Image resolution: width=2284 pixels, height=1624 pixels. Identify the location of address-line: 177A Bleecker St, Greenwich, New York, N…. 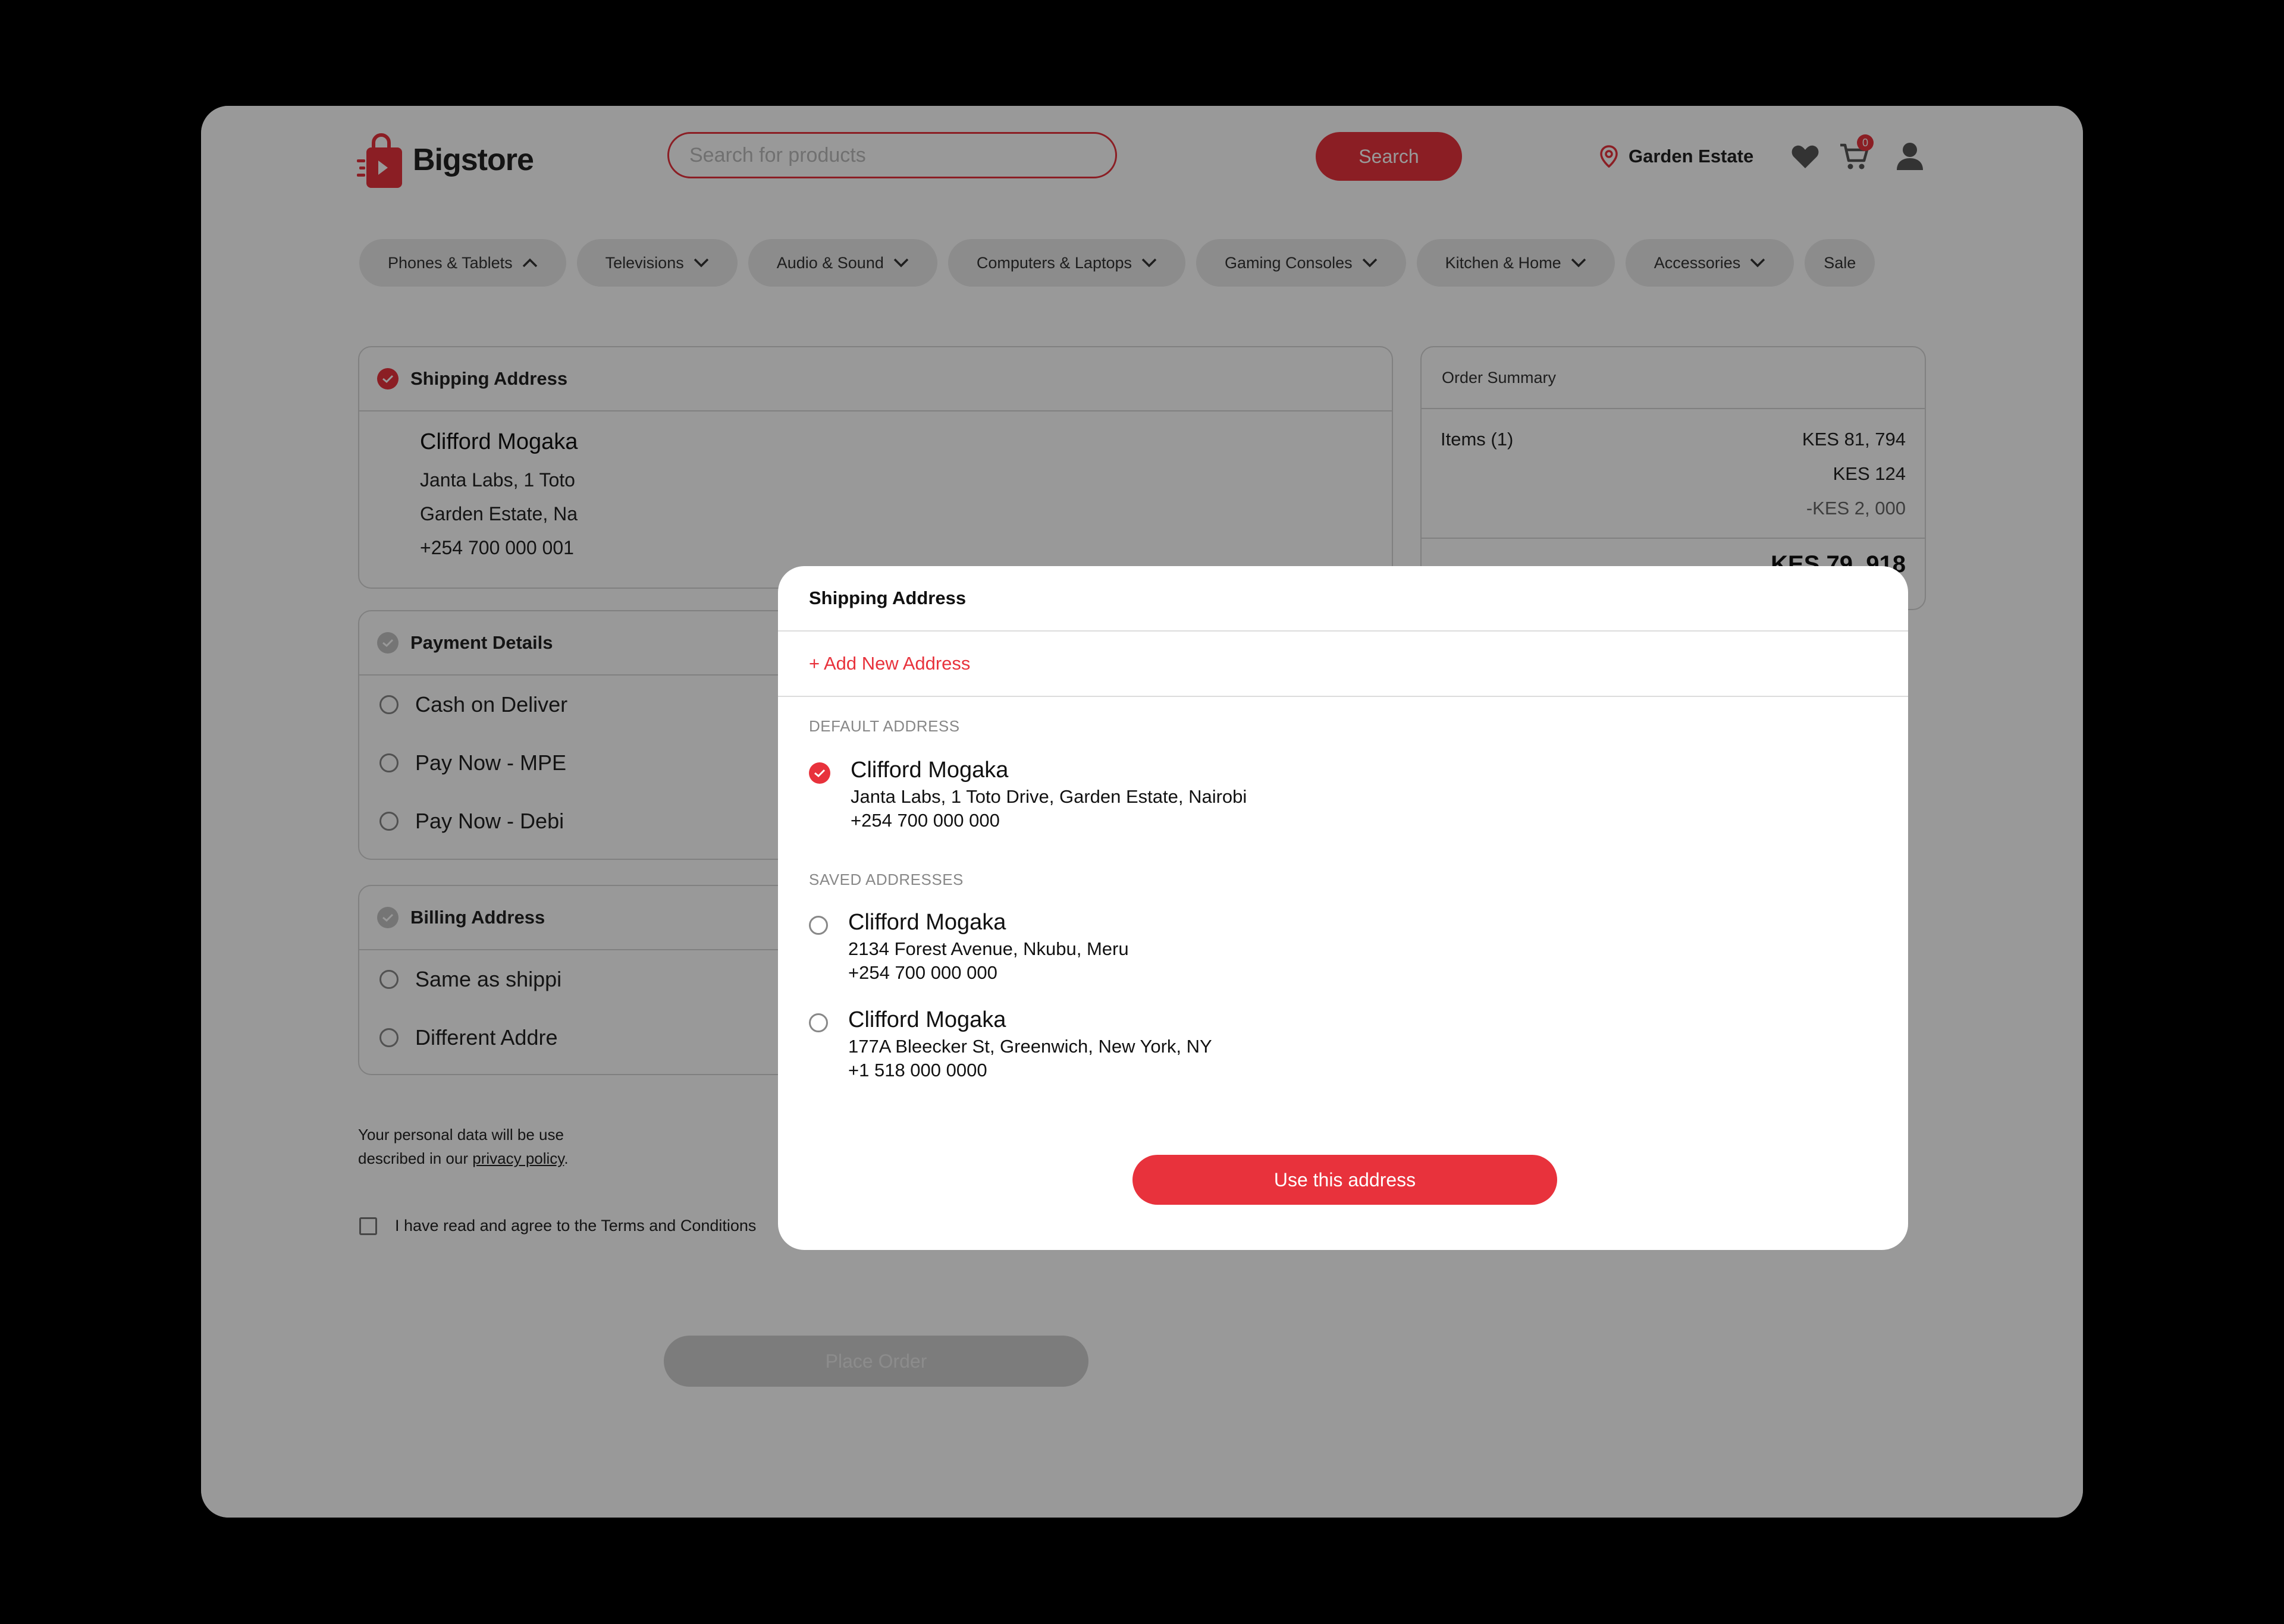
(1030, 1046).